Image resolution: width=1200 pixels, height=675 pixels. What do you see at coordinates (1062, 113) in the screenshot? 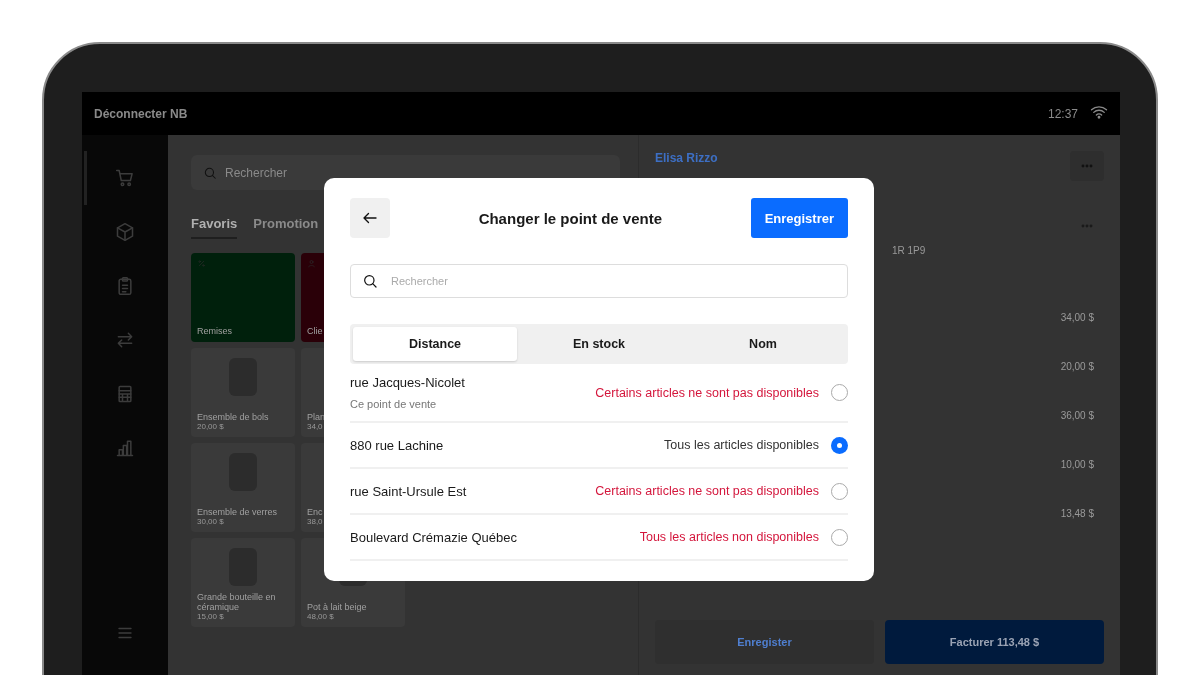
I see `clock-time: 12:37` at bounding box center [1062, 113].